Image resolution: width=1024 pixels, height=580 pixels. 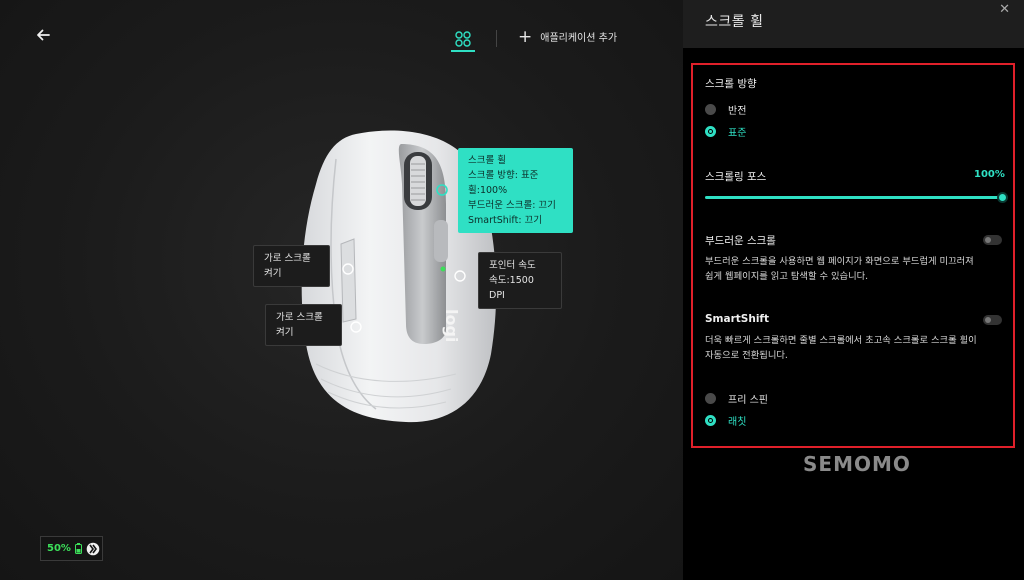 I want to click on radio-free-spin, so click(x=710, y=398).